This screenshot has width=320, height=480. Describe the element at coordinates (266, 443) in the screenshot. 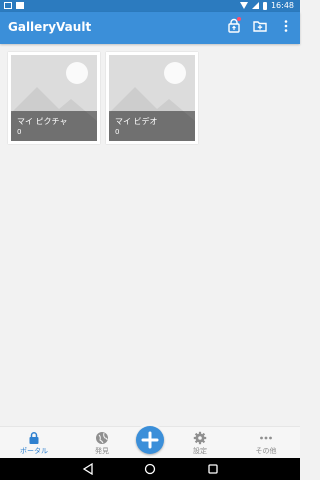

I see `nav-item-more: その他` at that location.